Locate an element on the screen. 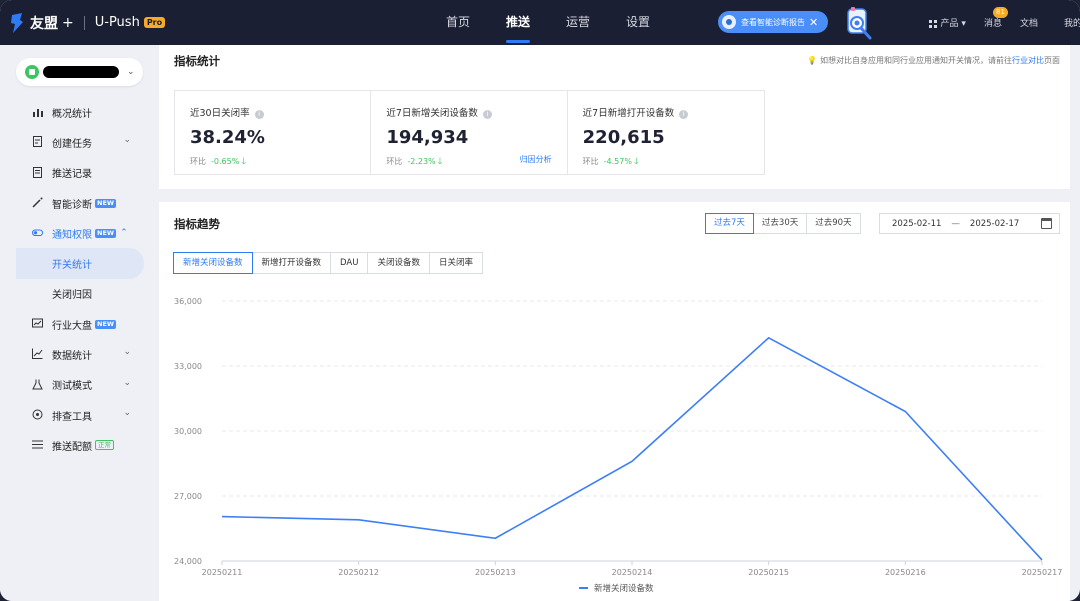 This screenshot has width=1080, height=601. x-tick-label: 20250216 is located at coordinates (905, 572).